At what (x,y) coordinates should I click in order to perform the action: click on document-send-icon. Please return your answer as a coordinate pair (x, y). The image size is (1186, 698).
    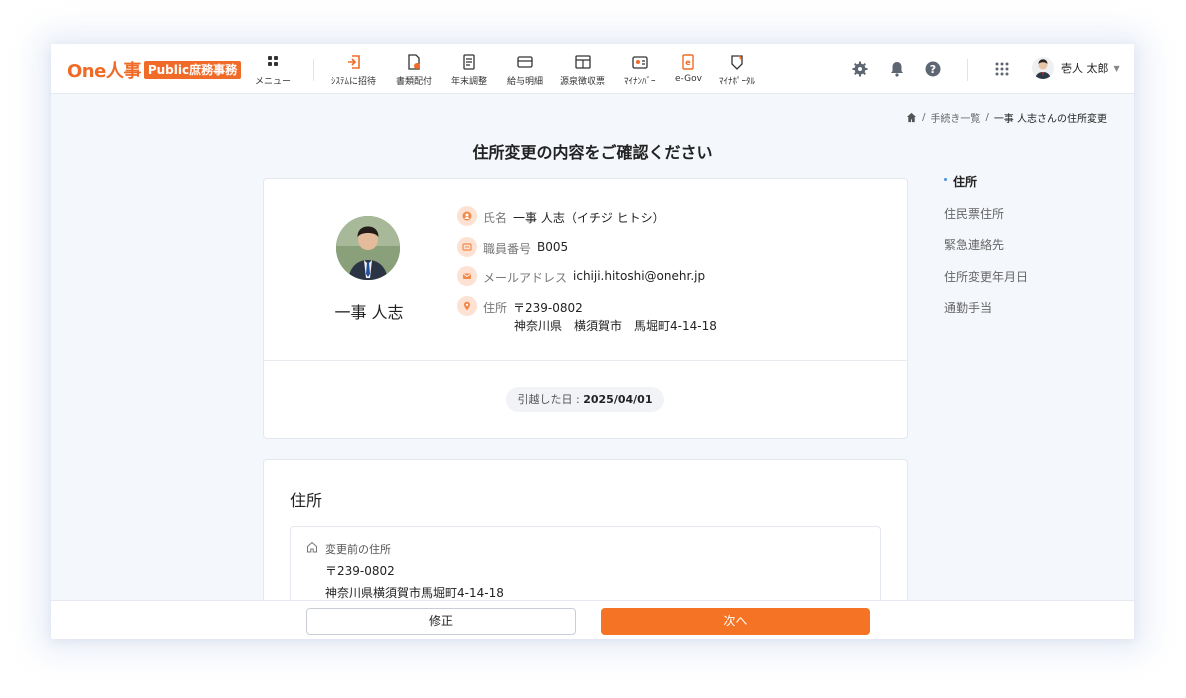
    Looking at the image, I should click on (414, 62).